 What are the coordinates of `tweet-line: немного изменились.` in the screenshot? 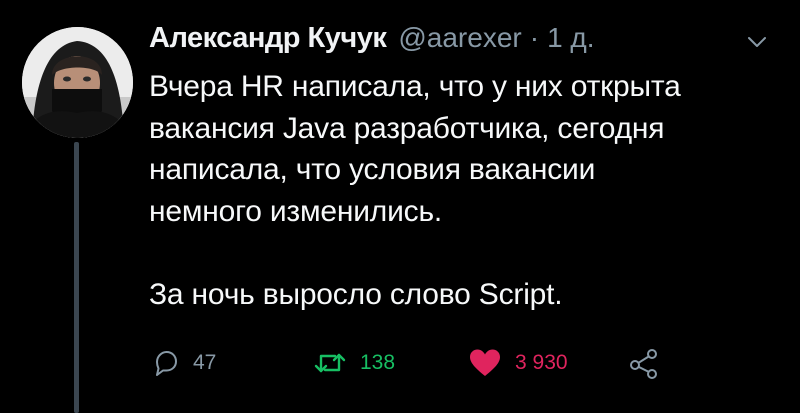 It's located at (296, 211).